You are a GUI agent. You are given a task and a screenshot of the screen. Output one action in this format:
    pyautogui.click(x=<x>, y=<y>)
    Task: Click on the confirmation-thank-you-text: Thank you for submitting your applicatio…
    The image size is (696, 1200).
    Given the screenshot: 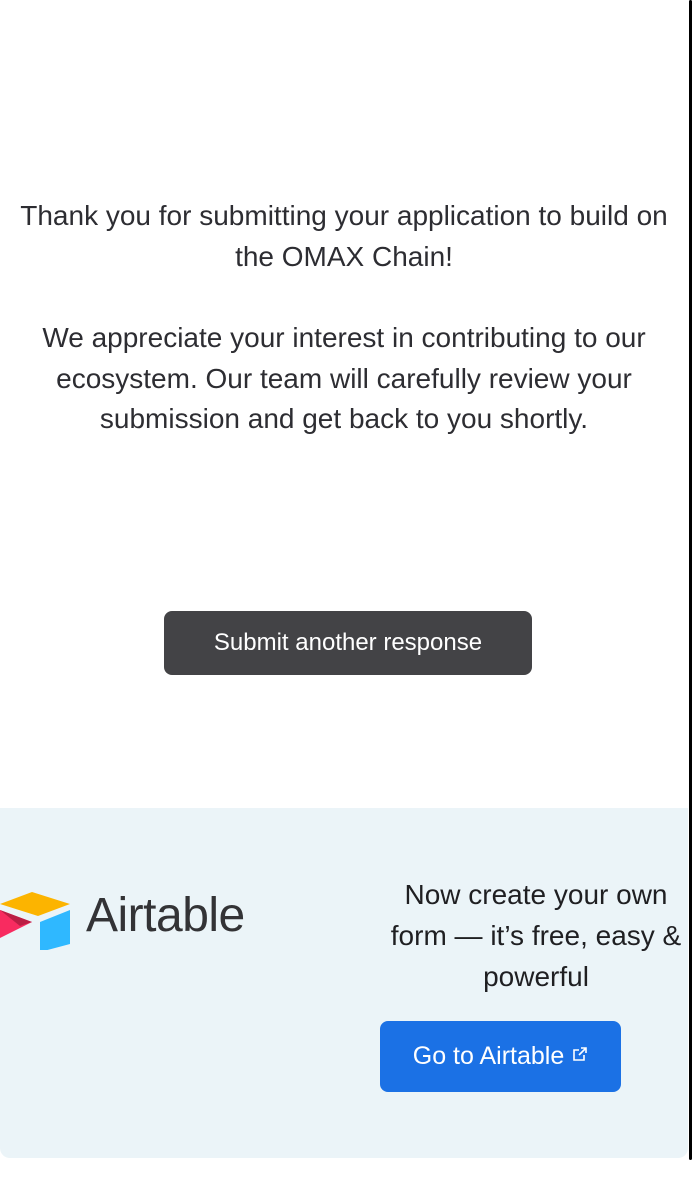 What is the action you would take?
    pyautogui.click(x=344, y=236)
    